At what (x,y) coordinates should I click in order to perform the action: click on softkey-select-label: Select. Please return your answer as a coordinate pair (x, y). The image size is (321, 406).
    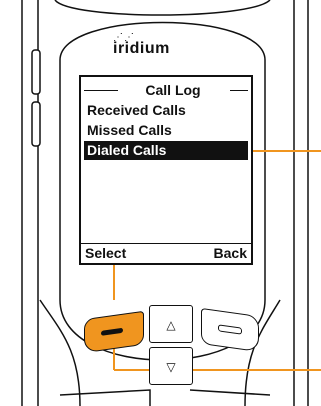
    Looking at the image, I should click on (106, 253).